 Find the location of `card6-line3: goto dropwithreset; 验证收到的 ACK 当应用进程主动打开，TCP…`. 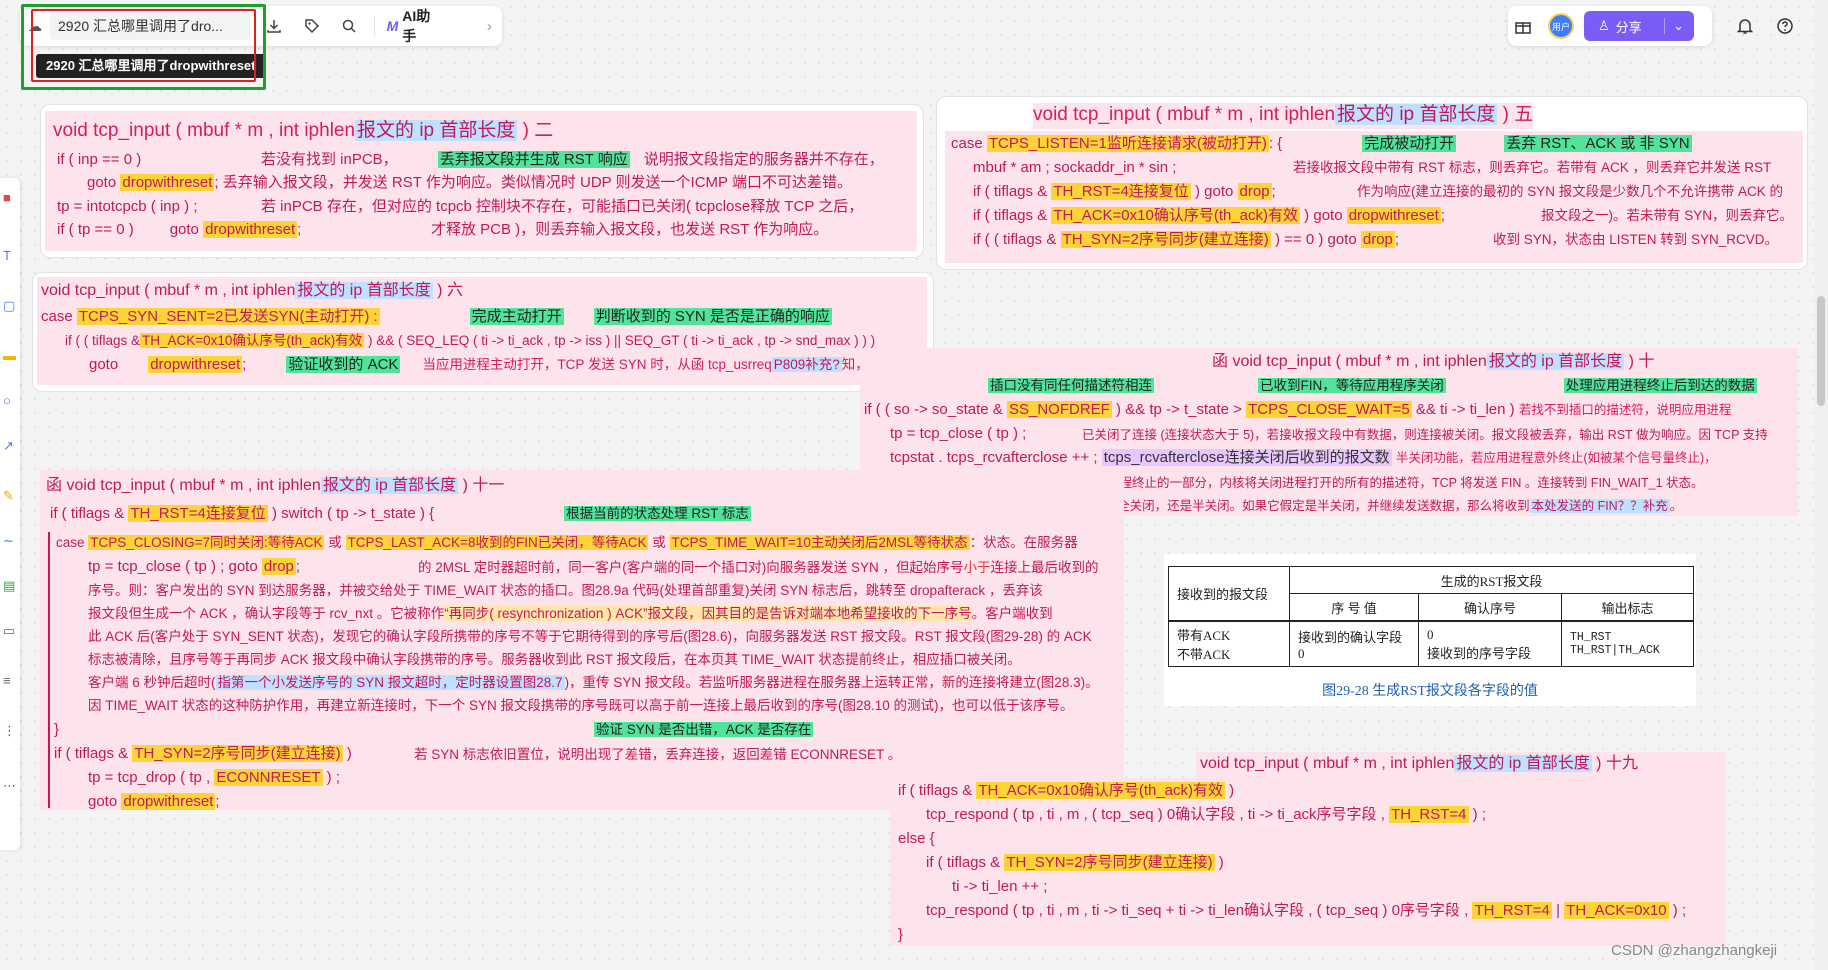

card6-line3: goto dropwithreset; 验证收到的 ACK 当应用进程主动打开，TCP… is located at coordinates (479, 365).